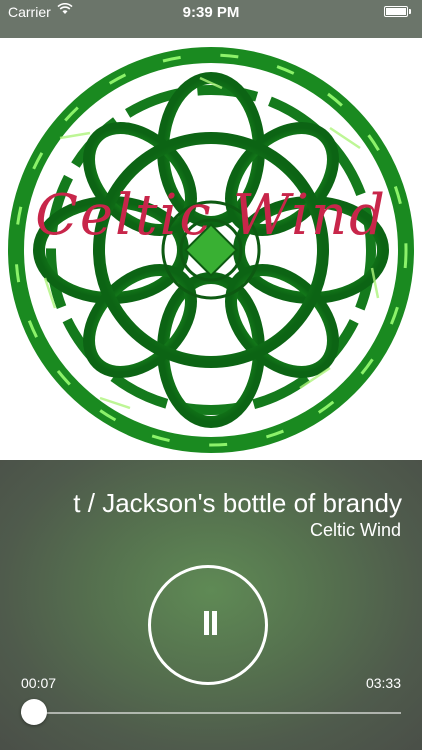  What do you see at coordinates (211, 12) in the screenshot?
I see `status-time: 9:39 PM` at bounding box center [211, 12].